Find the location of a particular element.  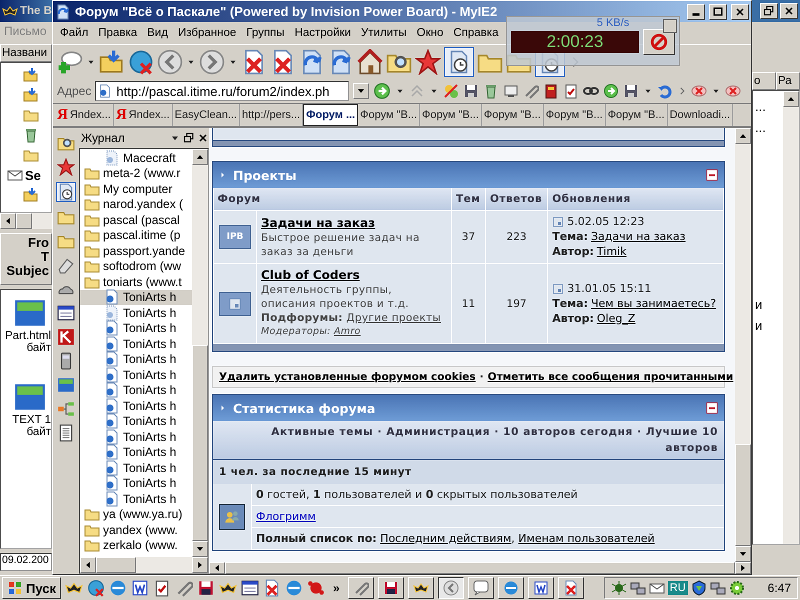

history-item: meta-2 (www.r is located at coordinates (136, 173).